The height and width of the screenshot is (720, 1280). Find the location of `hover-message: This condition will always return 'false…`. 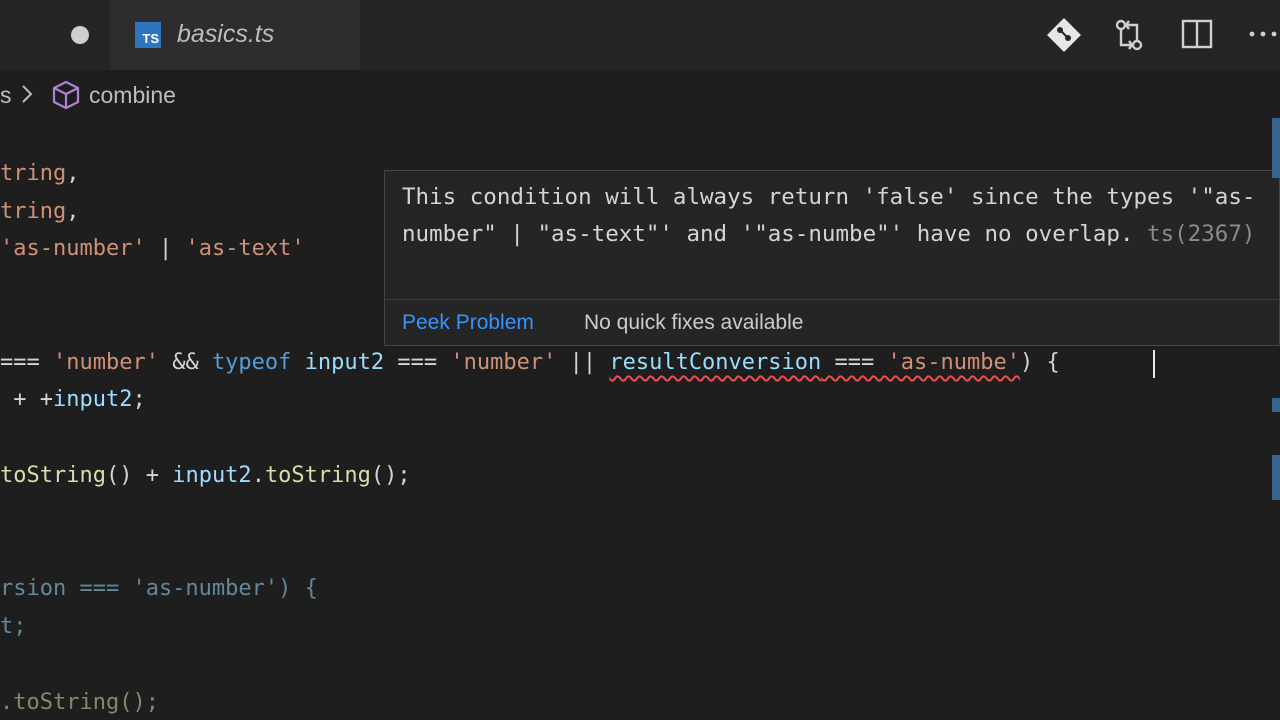

hover-message: This condition will always return 'false… is located at coordinates (837, 216).